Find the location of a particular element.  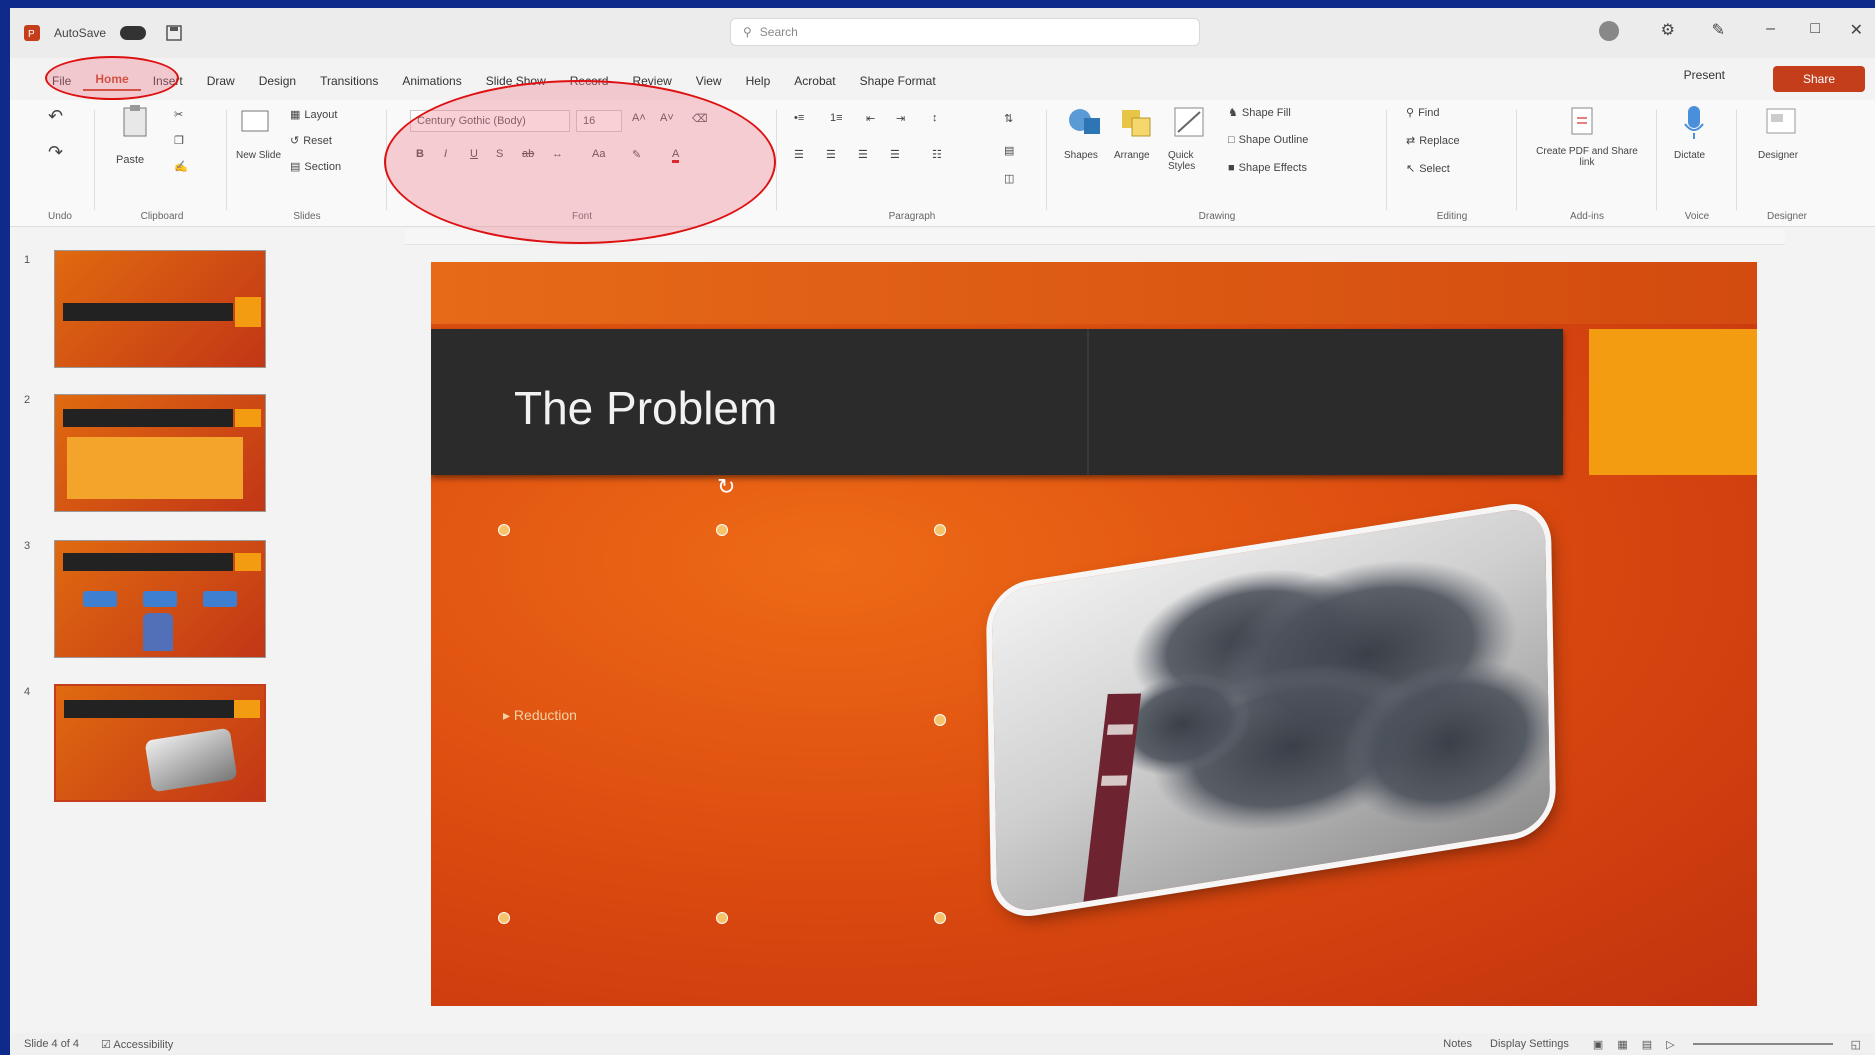

line-spacing-icon: ↕ is located at coordinates (935, 118).